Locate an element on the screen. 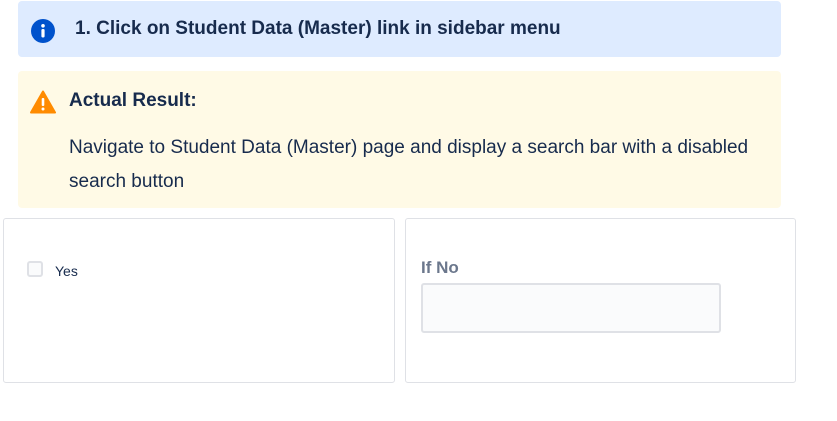  yes-checkbox-label: Yes is located at coordinates (66, 271).